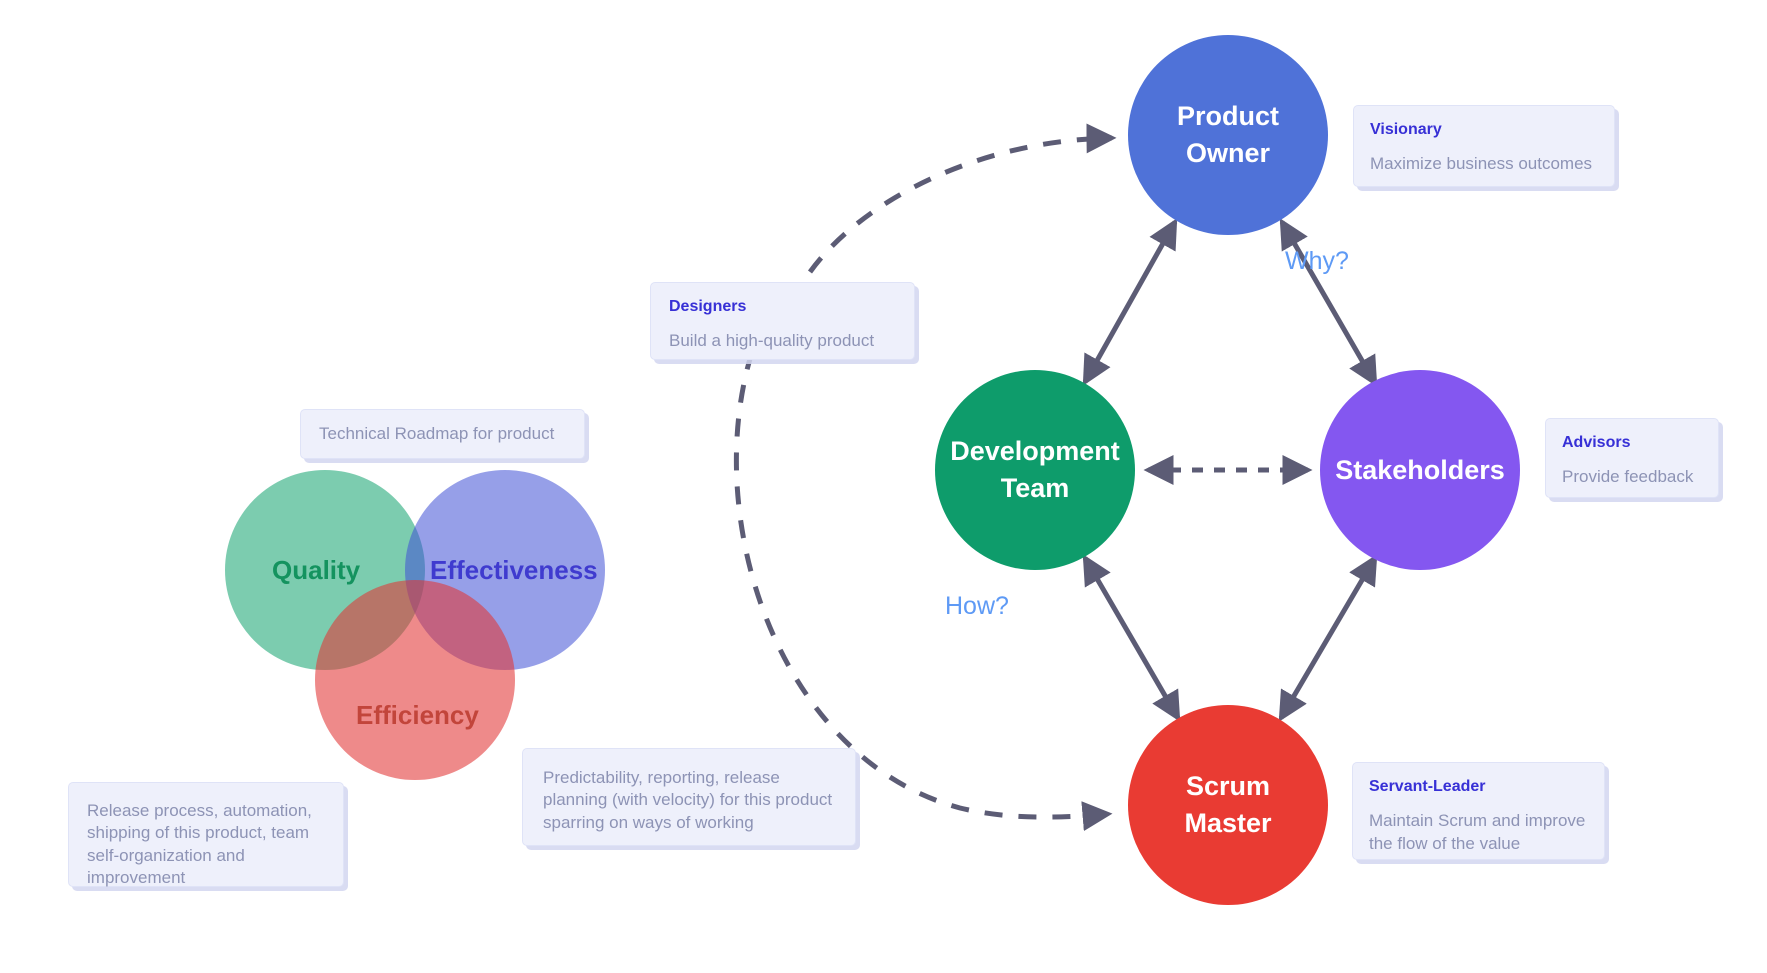  Describe the element at coordinates (708, 306) in the screenshot. I see `callout-designers-title: Designers` at that location.